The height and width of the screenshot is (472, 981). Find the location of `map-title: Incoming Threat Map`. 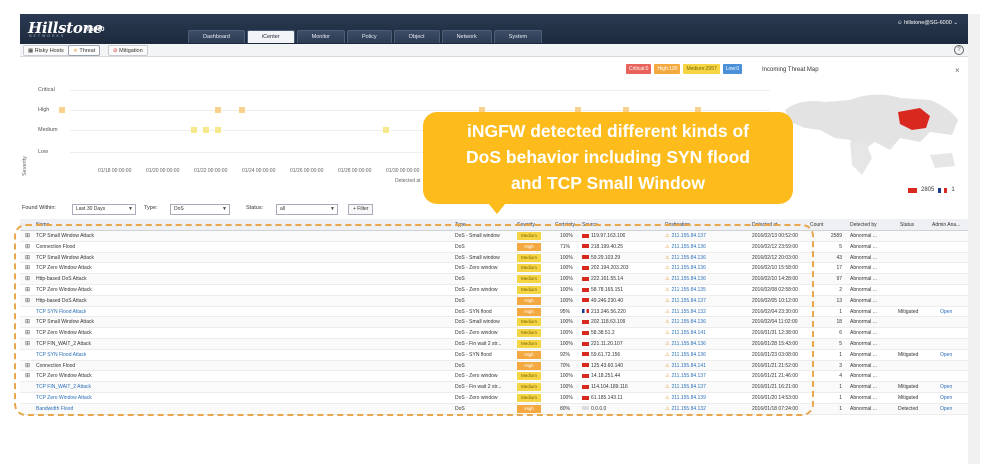

map-title: Incoming Threat Map is located at coordinates (790, 70).